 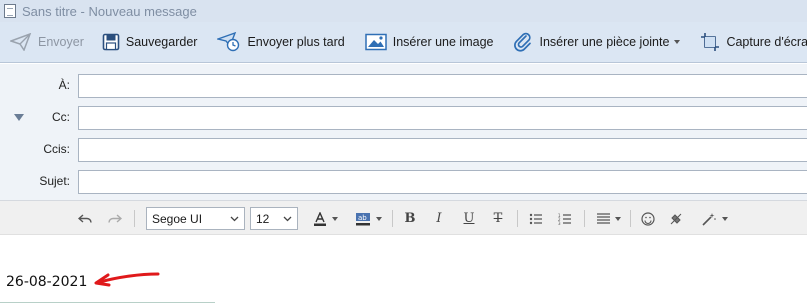 What do you see at coordinates (403, 11) in the screenshot?
I see `title-bar: Sans titre - Nouveau message` at bounding box center [403, 11].